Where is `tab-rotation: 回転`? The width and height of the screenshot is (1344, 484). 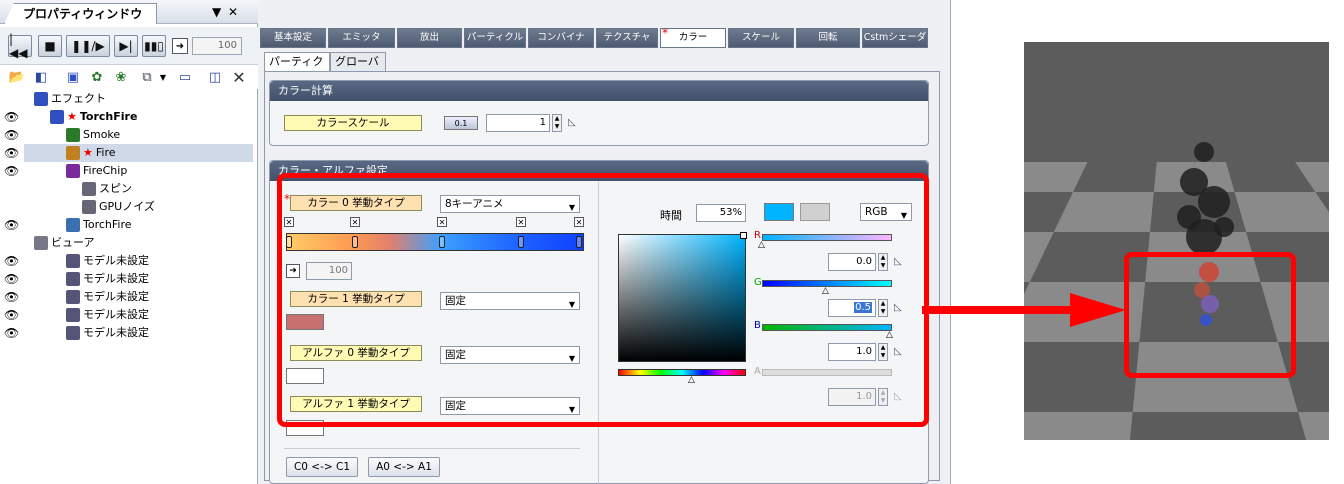 tab-rotation: 回転 is located at coordinates (828, 38).